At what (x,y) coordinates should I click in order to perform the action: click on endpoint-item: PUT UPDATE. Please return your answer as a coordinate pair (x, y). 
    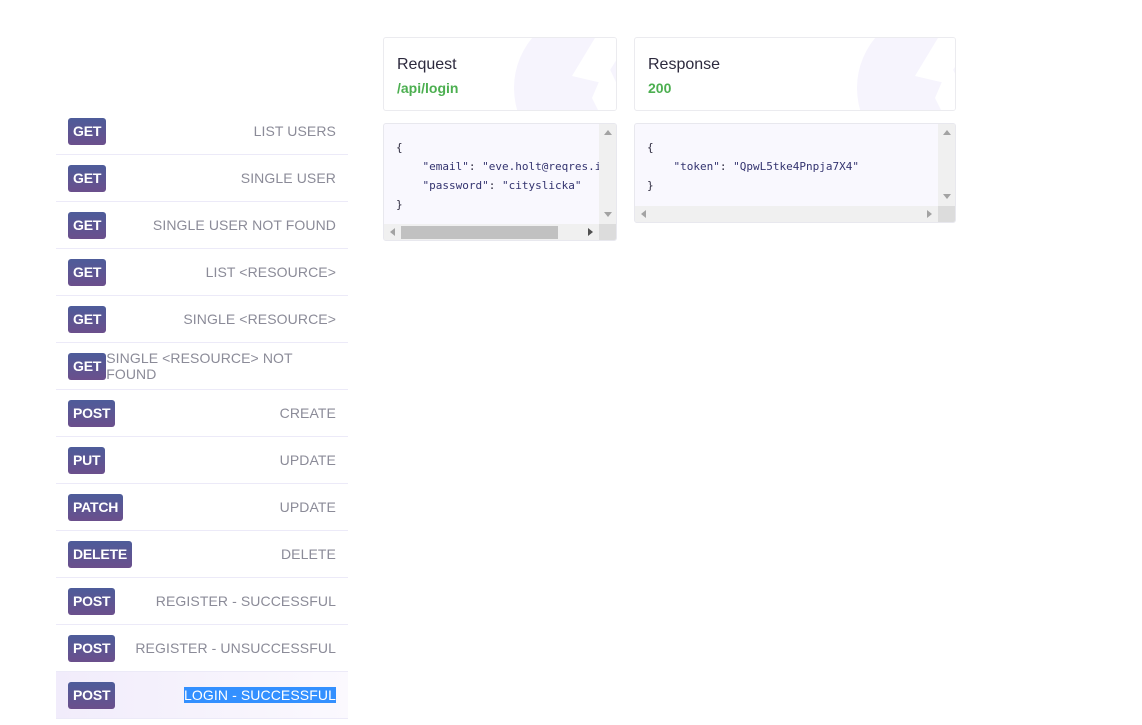
    Looking at the image, I should click on (202, 460).